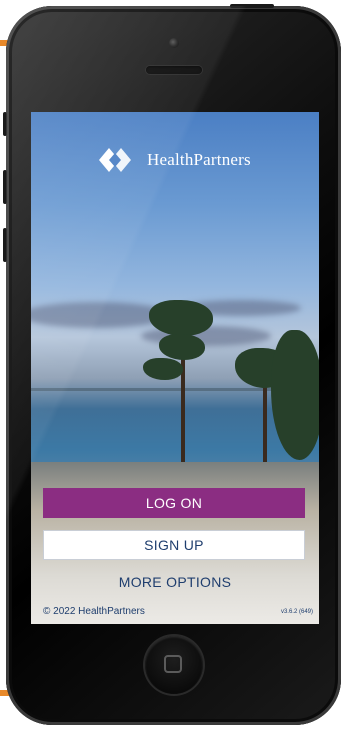  What do you see at coordinates (199, 159) in the screenshot?
I see `brand-name: HealthPartners` at bounding box center [199, 159].